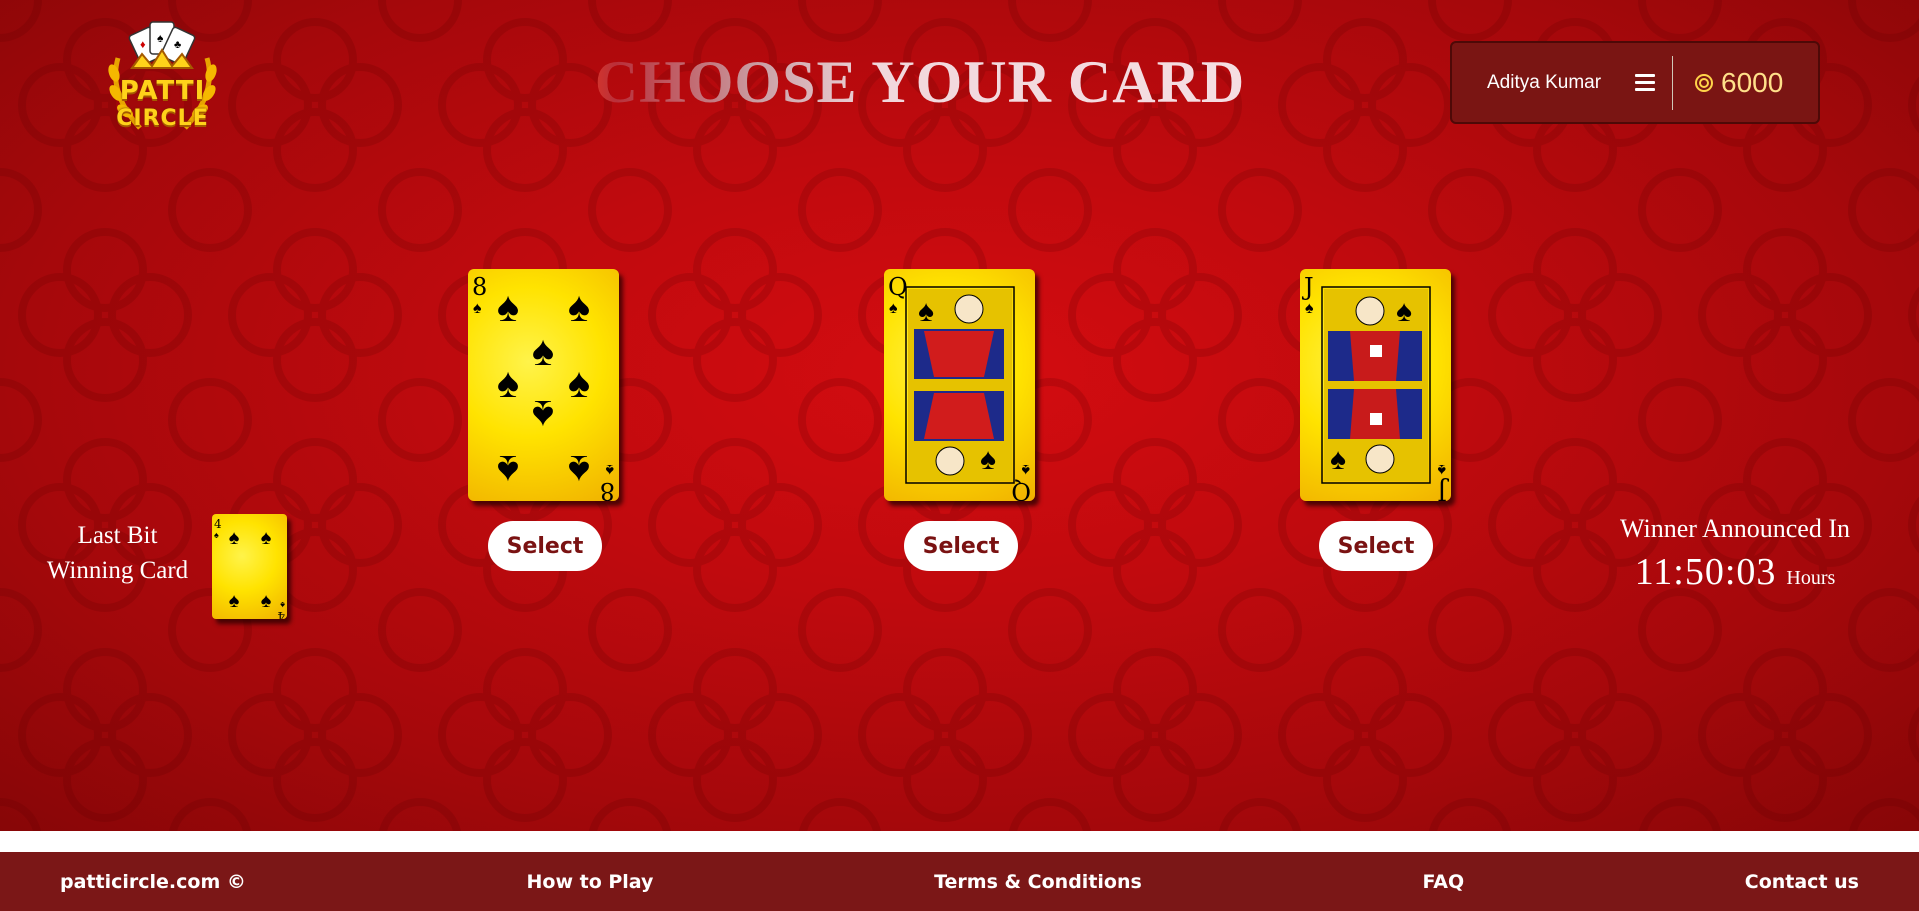 The width and height of the screenshot is (1919, 911). I want to click on countdown-unit: Hours, so click(1811, 578).